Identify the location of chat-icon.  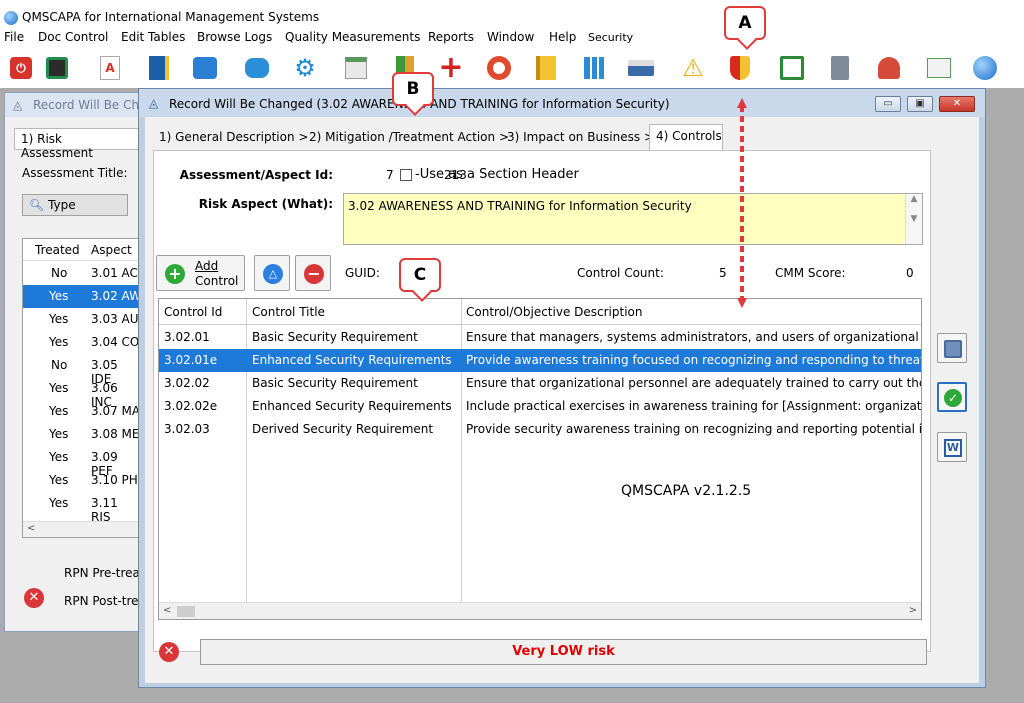
(257, 68).